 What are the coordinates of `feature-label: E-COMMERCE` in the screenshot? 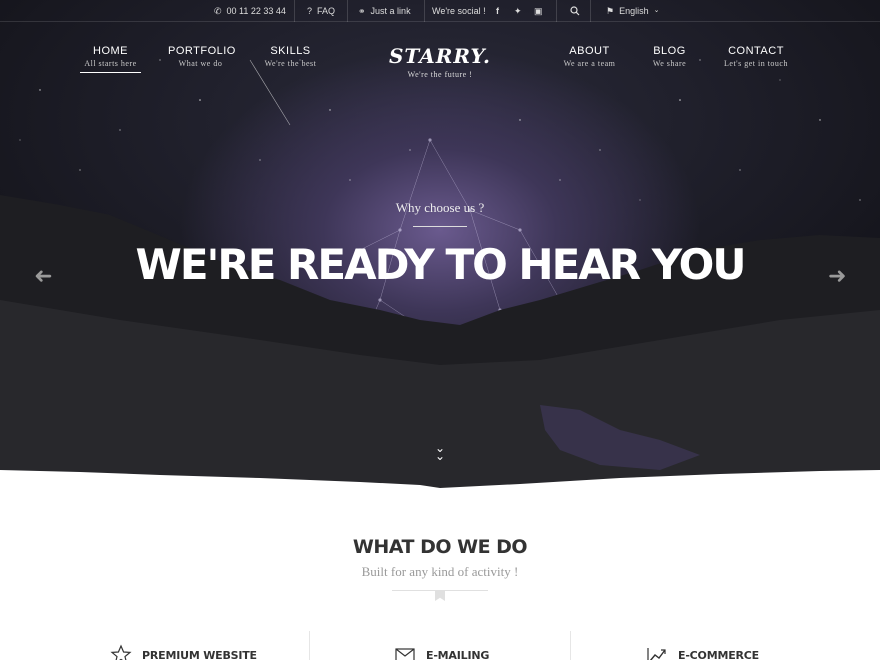 It's located at (718, 654).